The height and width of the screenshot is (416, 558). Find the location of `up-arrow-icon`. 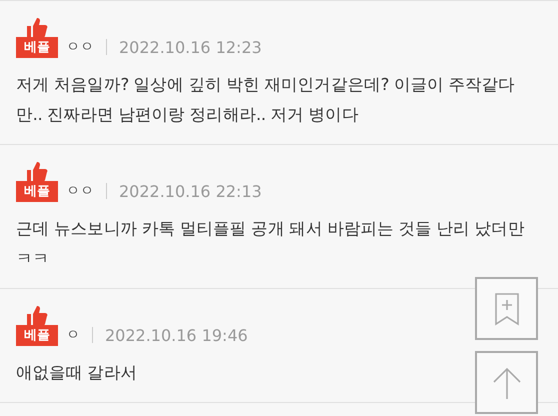

up-arrow-icon is located at coordinates (507, 382).